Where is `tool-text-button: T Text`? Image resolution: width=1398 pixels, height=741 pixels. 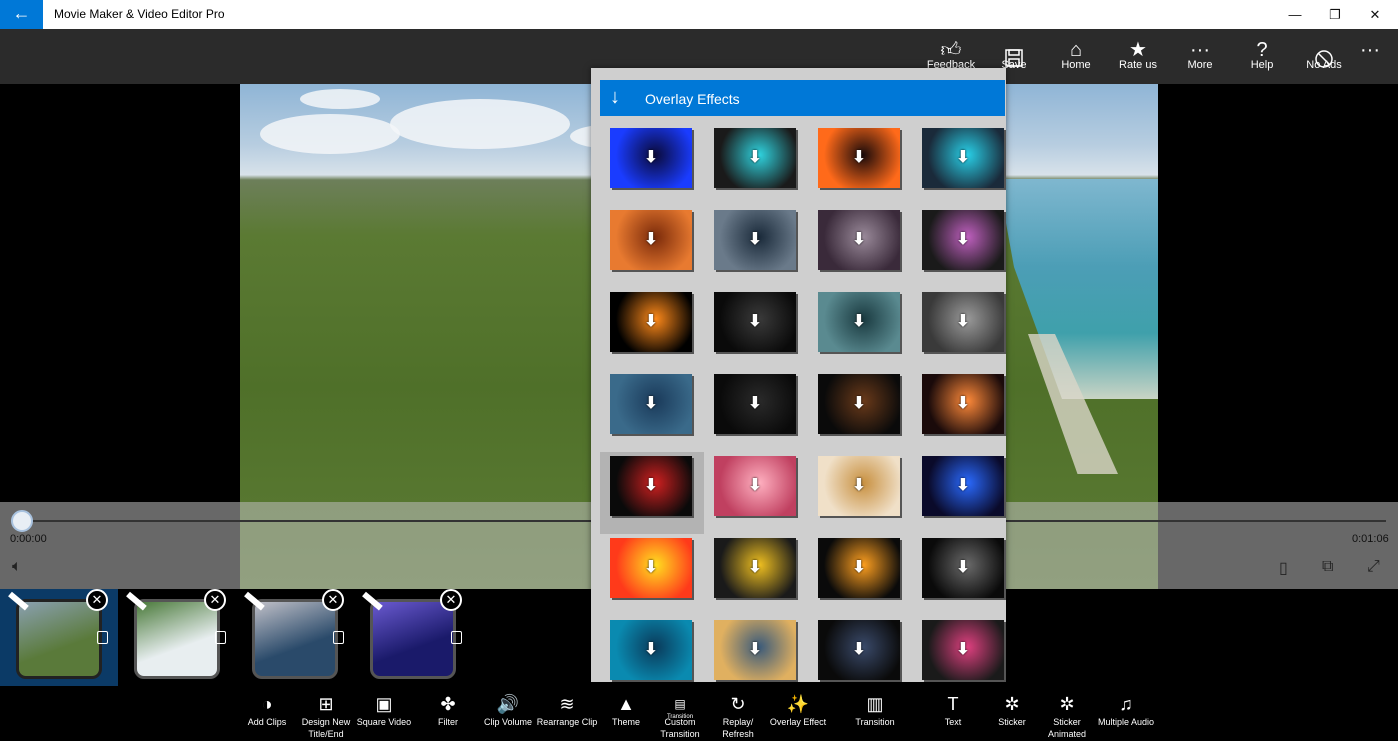 tool-text-button: T Text is located at coordinates (953, 713).